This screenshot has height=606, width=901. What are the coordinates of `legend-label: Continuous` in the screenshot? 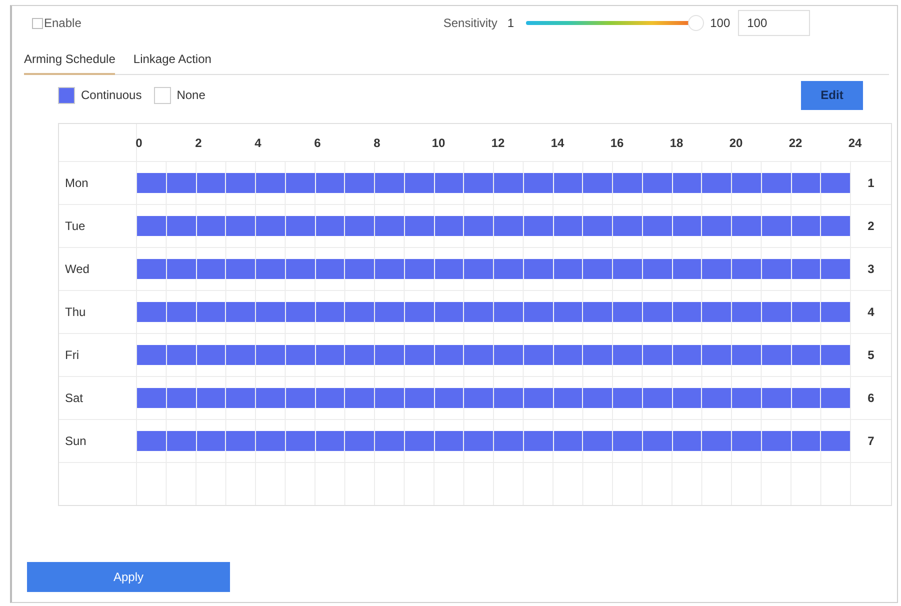 It's located at (111, 95).